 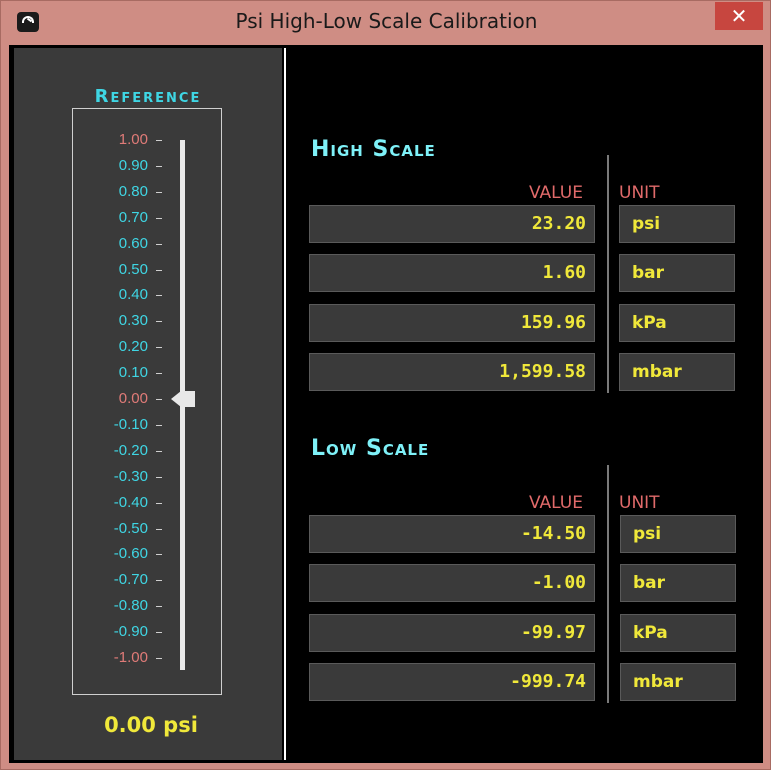 I want to click on high-value-field: 159.96, so click(x=452, y=323).